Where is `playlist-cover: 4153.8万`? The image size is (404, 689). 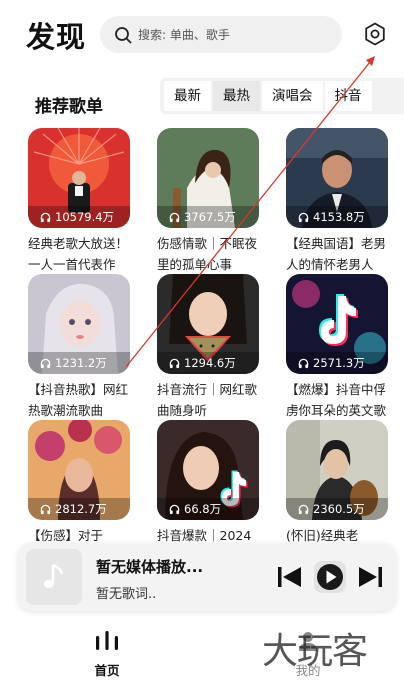 playlist-cover: 4153.8万 is located at coordinates (337, 178).